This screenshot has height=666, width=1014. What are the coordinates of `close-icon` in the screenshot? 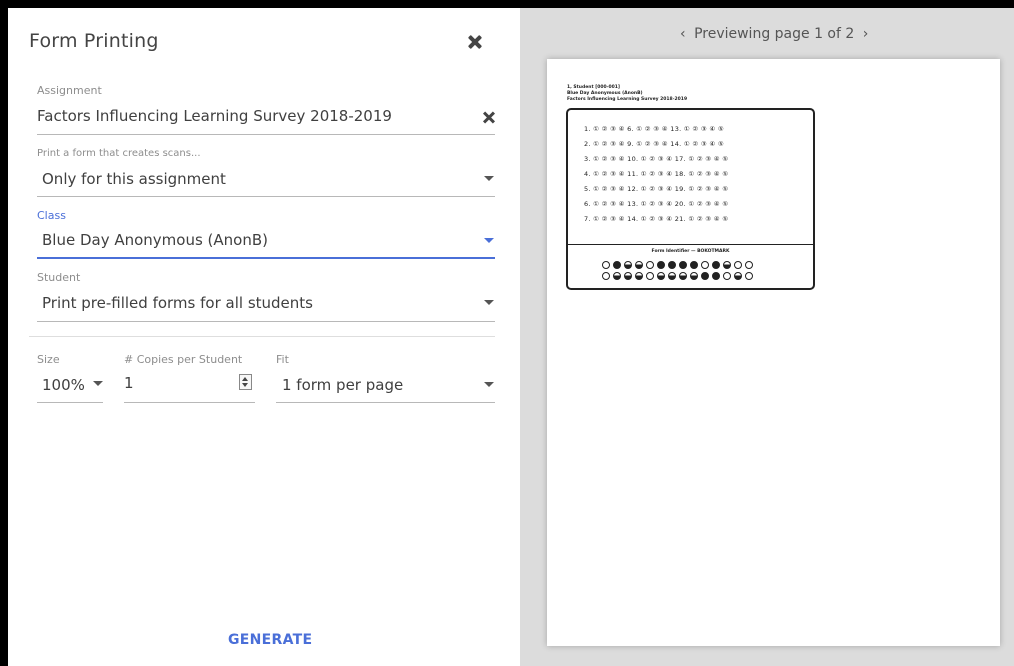 It's located at (475, 42).